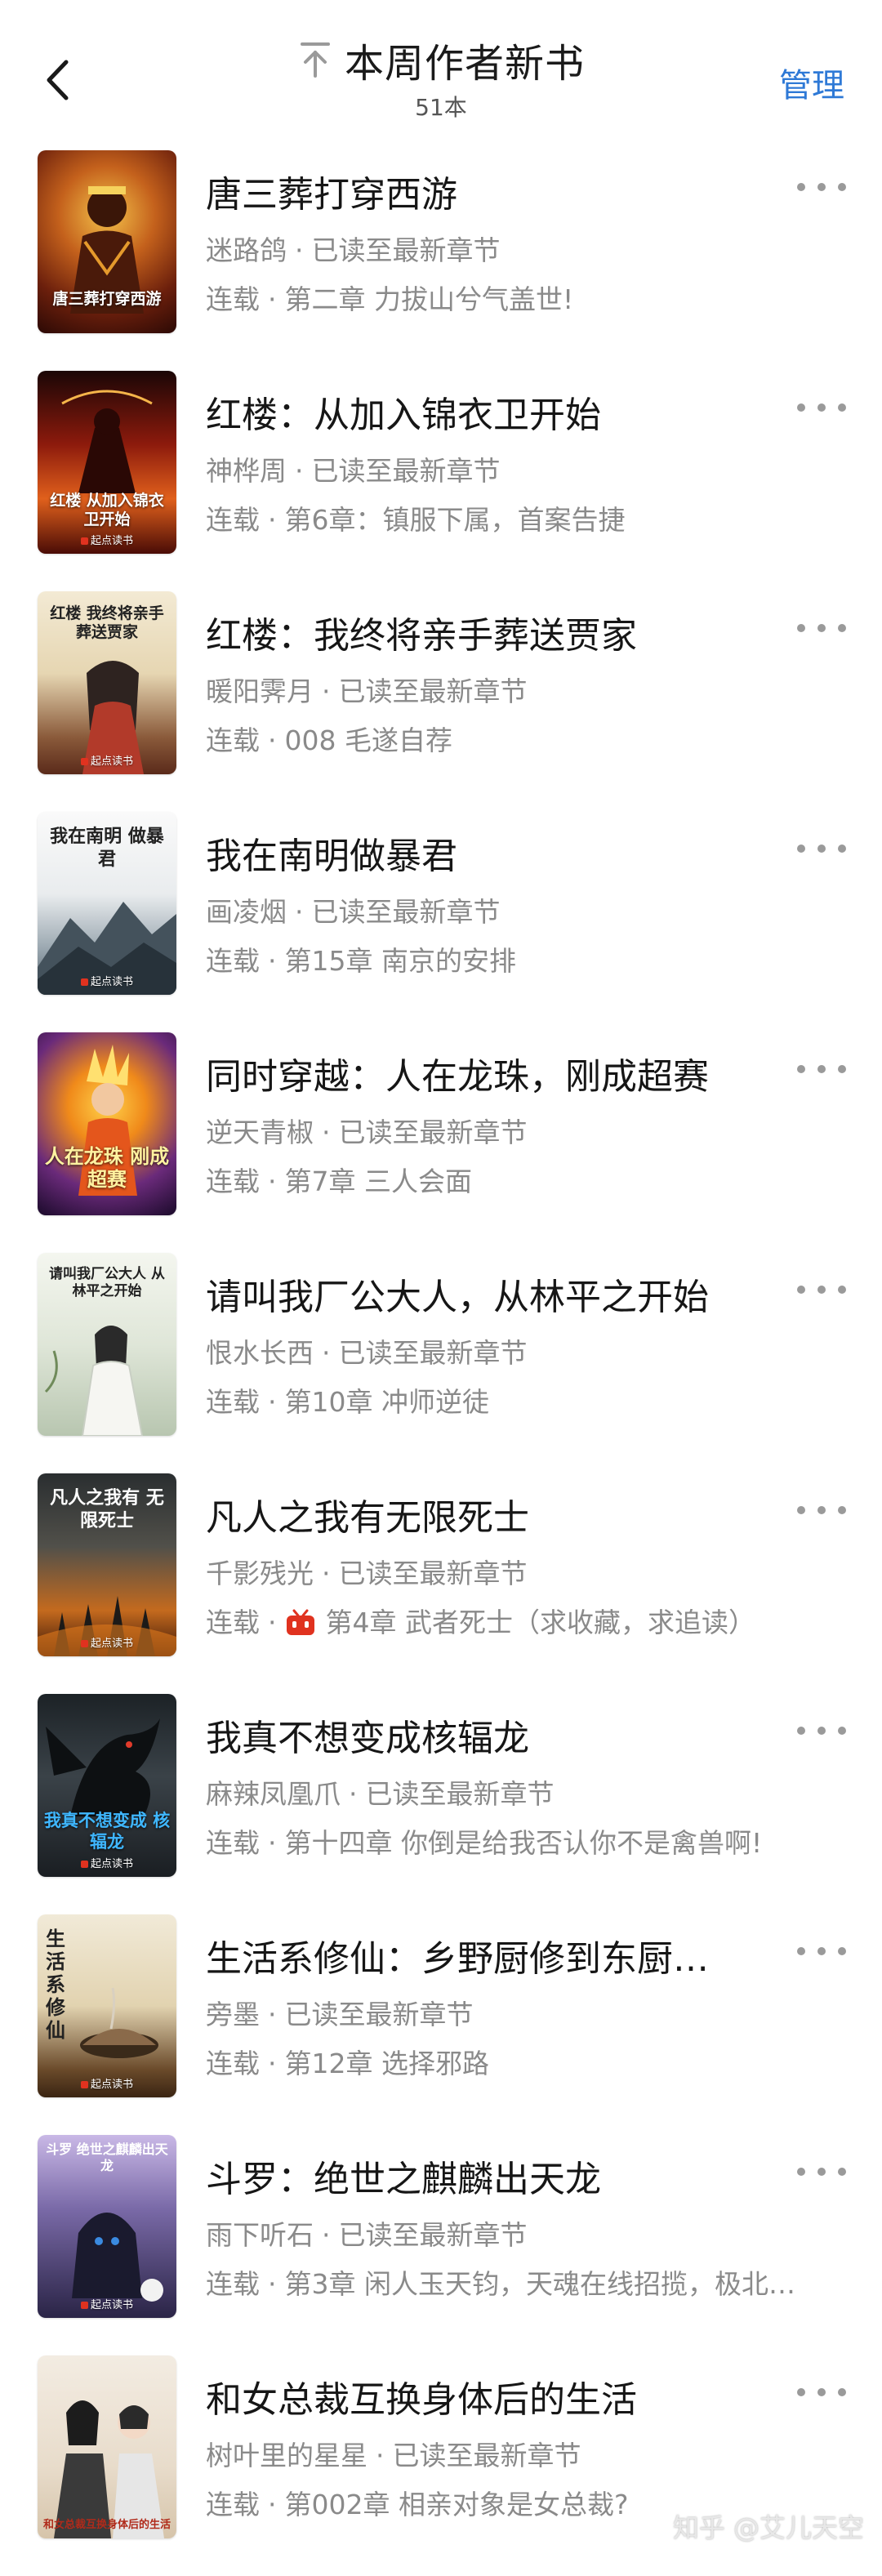 The height and width of the screenshot is (2576, 882). Describe the element at coordinates (390, 299) in the screenshot. I see `latest-chapter: 连载 · 第二章 力拔山兮气盖世!` at that location.